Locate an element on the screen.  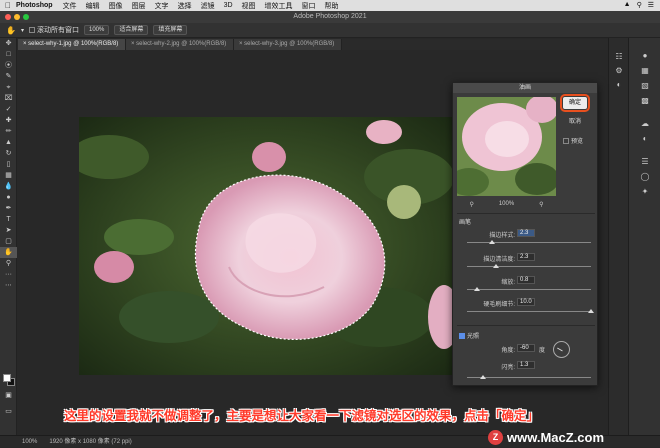
paths-panel-icon: ✦ is located at coordinates (644, 191).